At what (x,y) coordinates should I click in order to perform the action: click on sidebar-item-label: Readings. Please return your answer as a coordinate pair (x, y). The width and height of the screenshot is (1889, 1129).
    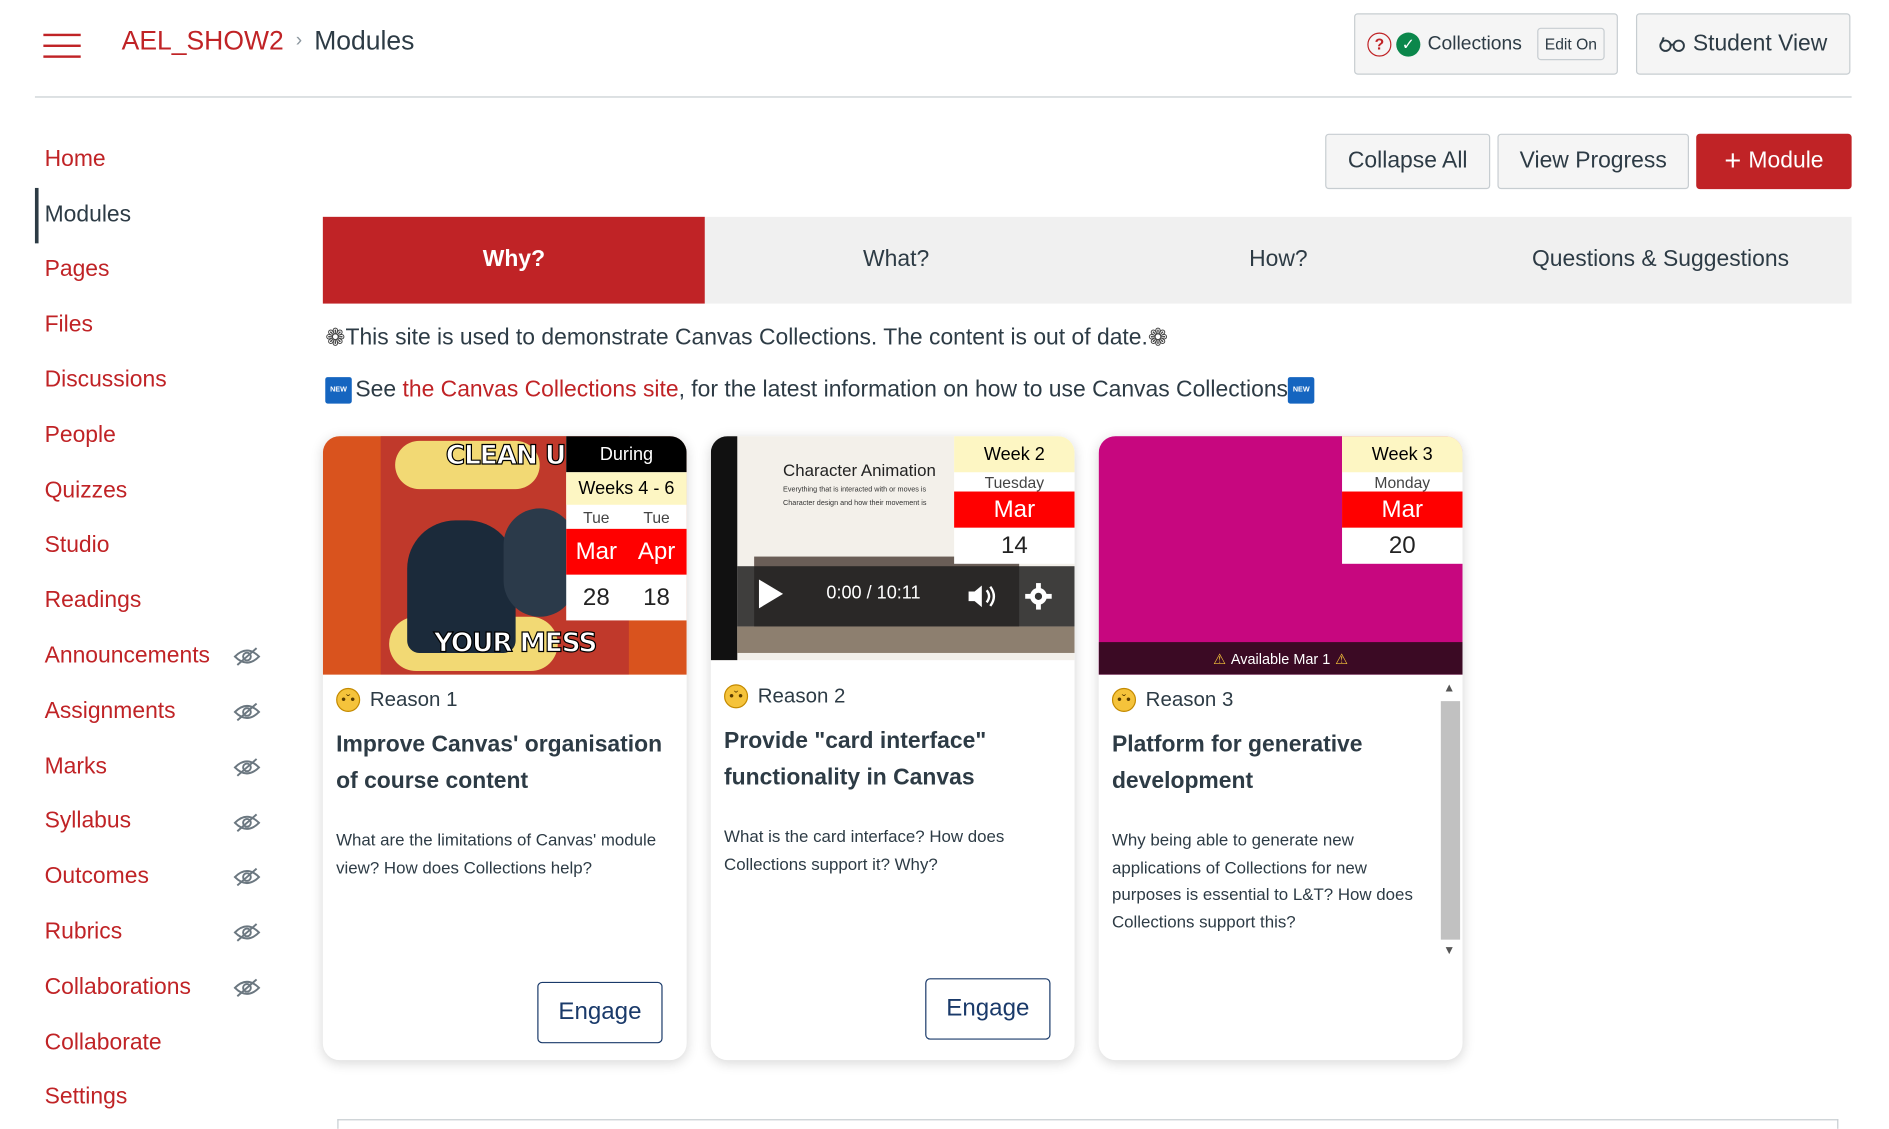
    Looking at the image, I should click on (93, 601).